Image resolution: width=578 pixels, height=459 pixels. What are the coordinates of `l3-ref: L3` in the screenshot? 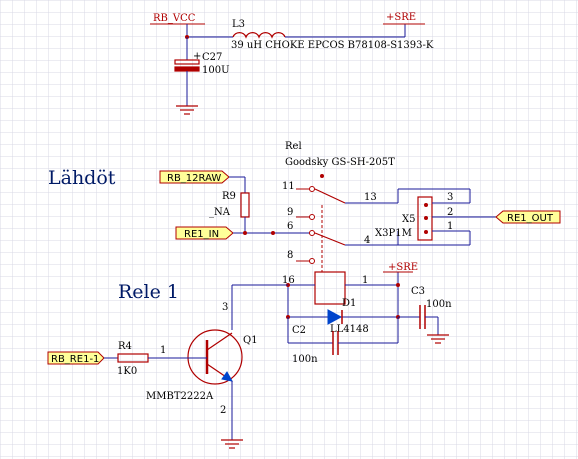 It's located at (238, 24).